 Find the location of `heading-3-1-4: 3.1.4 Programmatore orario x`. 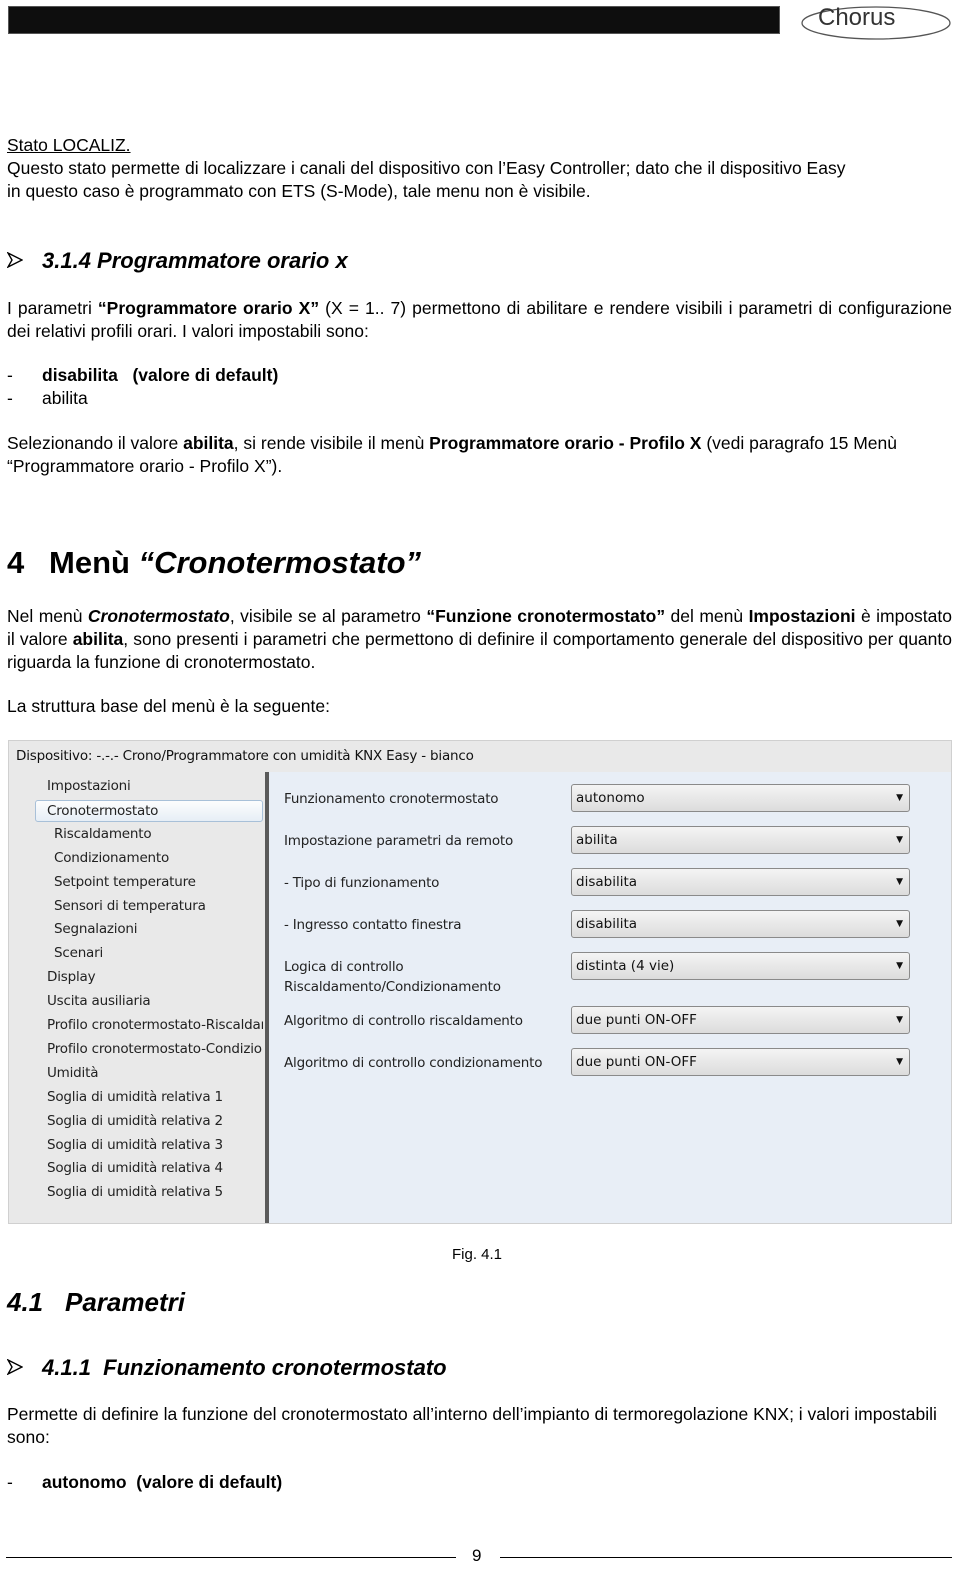

heading-3-1-4: 3.1.4 Programmatore orario x is located at coordinates (177, 261).